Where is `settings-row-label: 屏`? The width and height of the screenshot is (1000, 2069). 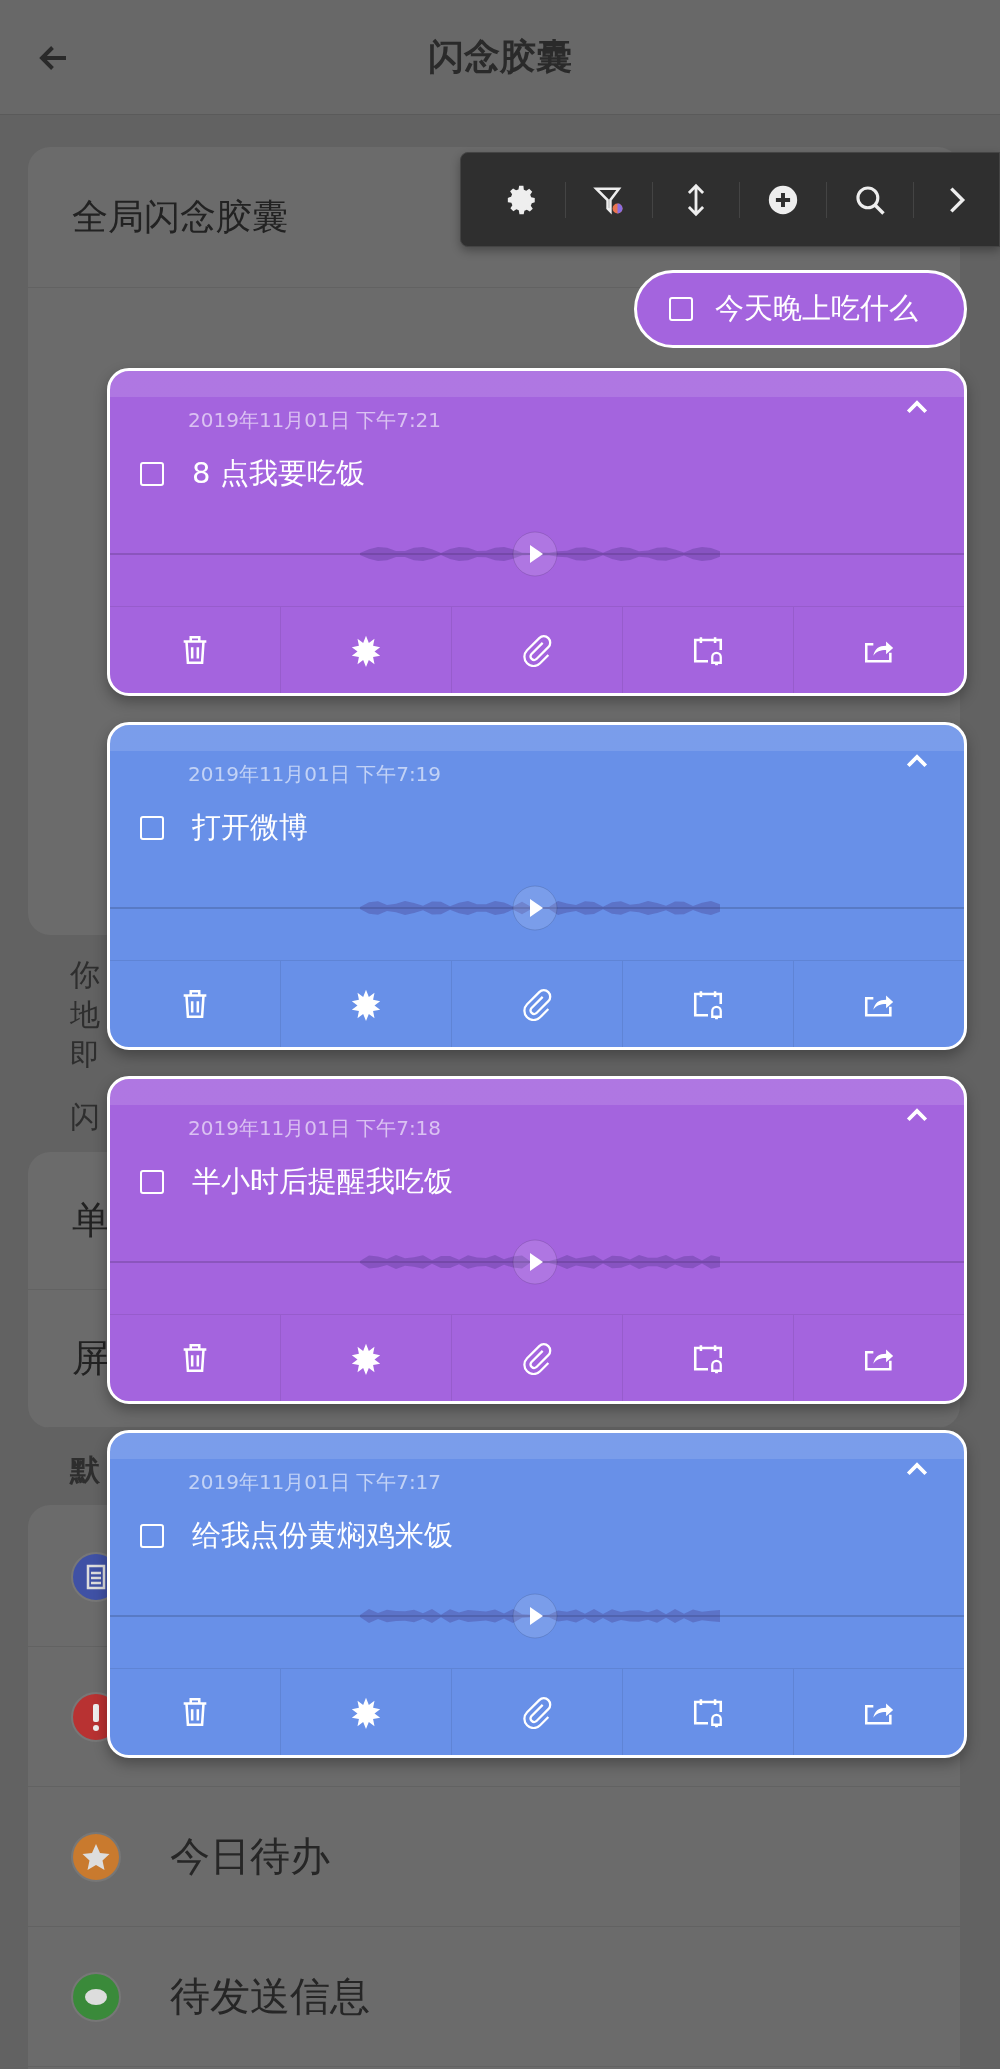
settings-row-label: 屏 is located at coordinates (91, 1358).